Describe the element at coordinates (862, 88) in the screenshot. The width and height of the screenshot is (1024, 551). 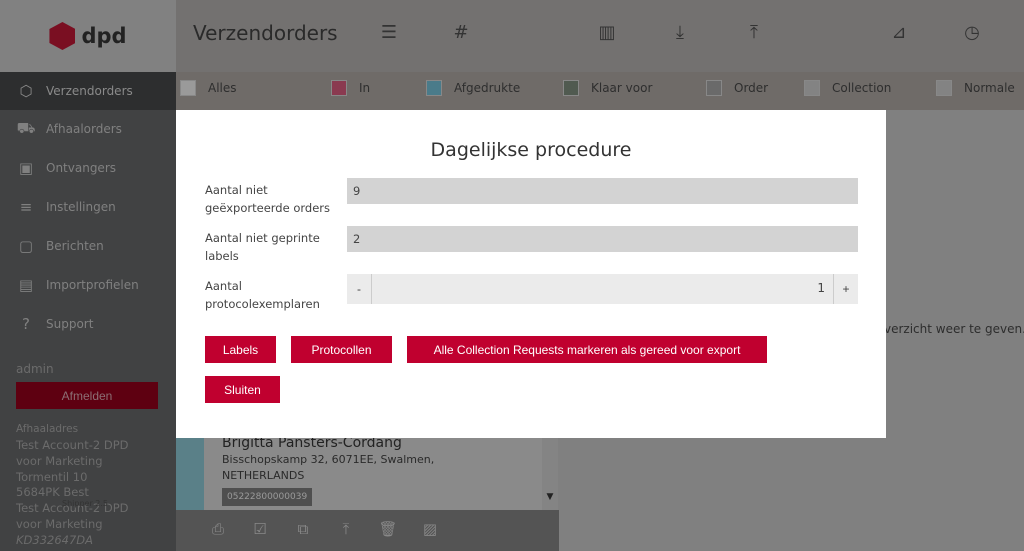
I see `legend-label: Collection` at that location.